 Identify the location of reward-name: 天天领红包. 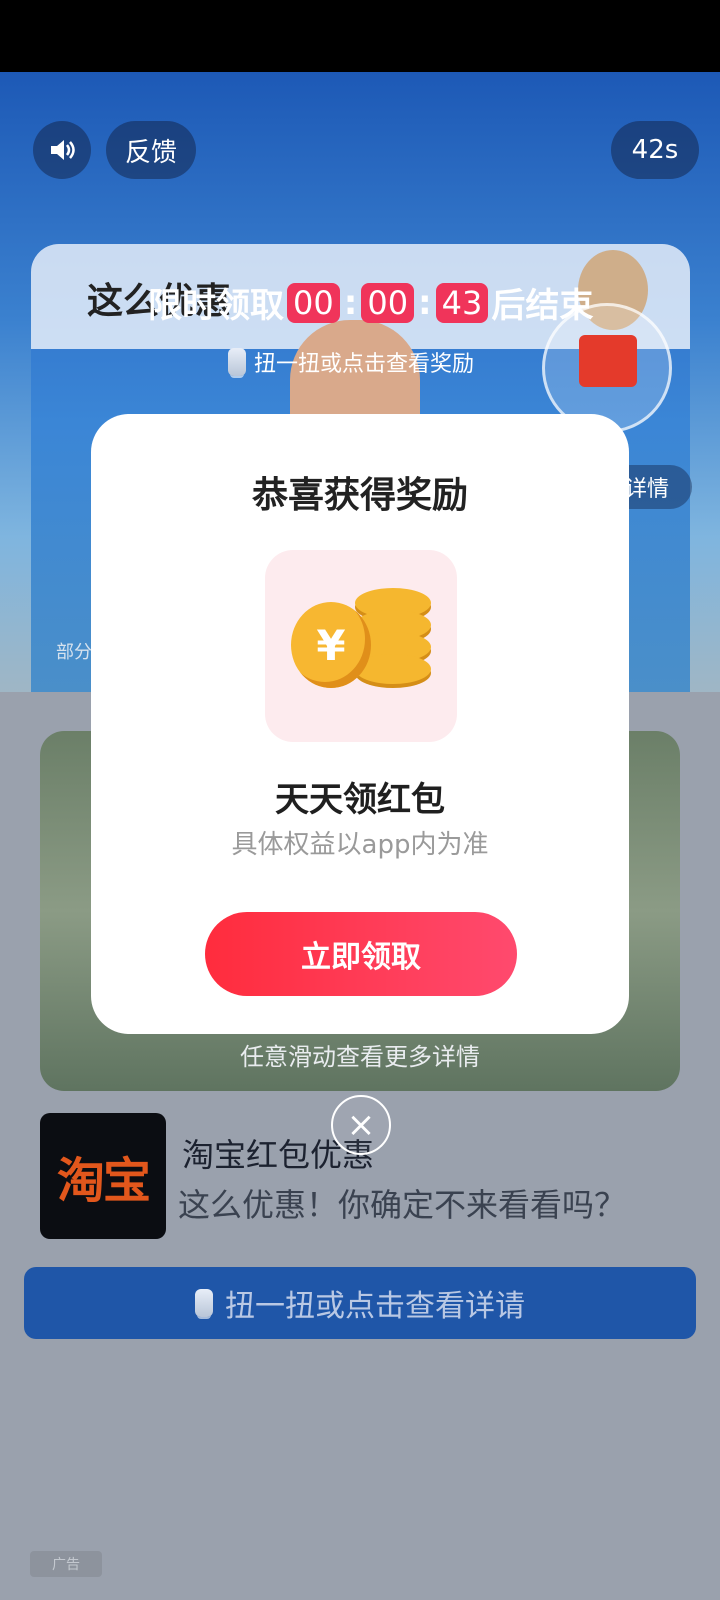
(360, 800).